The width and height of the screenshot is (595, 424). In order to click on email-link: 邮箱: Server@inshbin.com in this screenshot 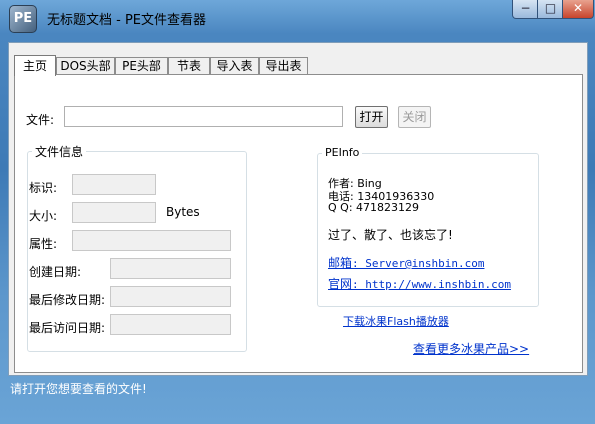, I will do `click(406, 262)`.